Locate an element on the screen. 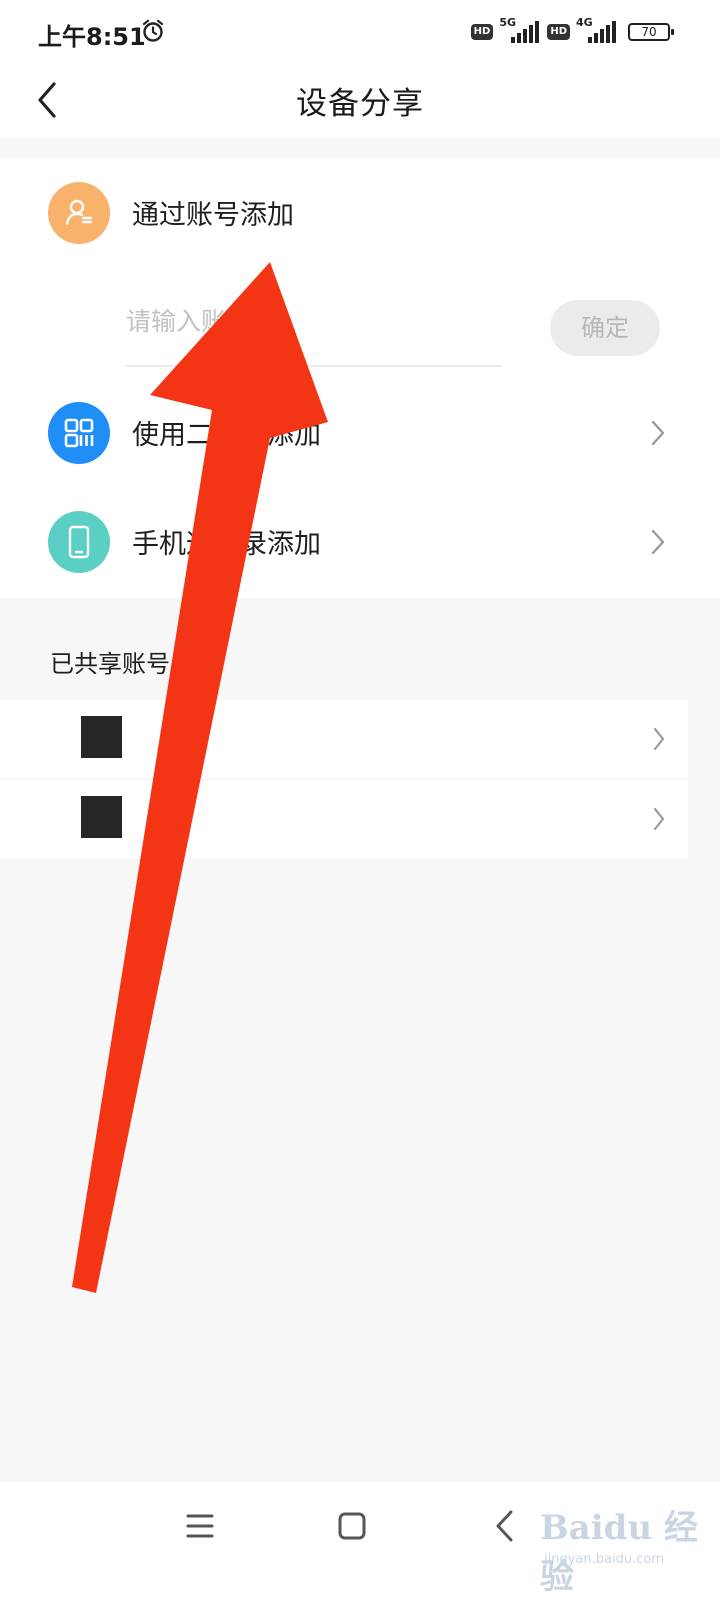  home-icon is located at coordinates (352, 1526).